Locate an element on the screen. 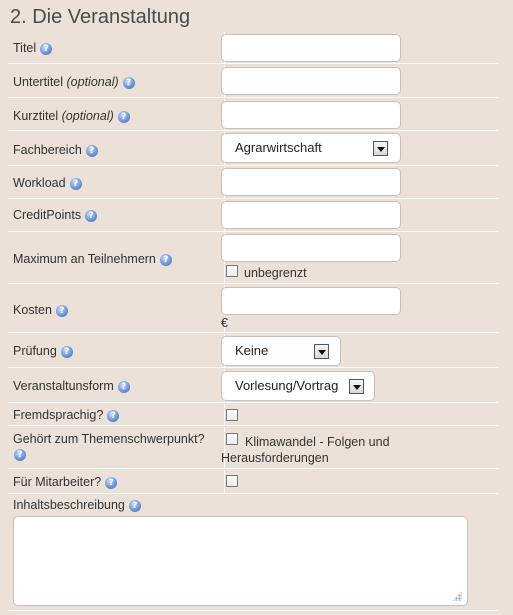 This screenshot has height=615, width=513. row-veranstaltungsform: Veranstaltunsform? Vorlesung/Vortrag is located at coordinates (253, 386).